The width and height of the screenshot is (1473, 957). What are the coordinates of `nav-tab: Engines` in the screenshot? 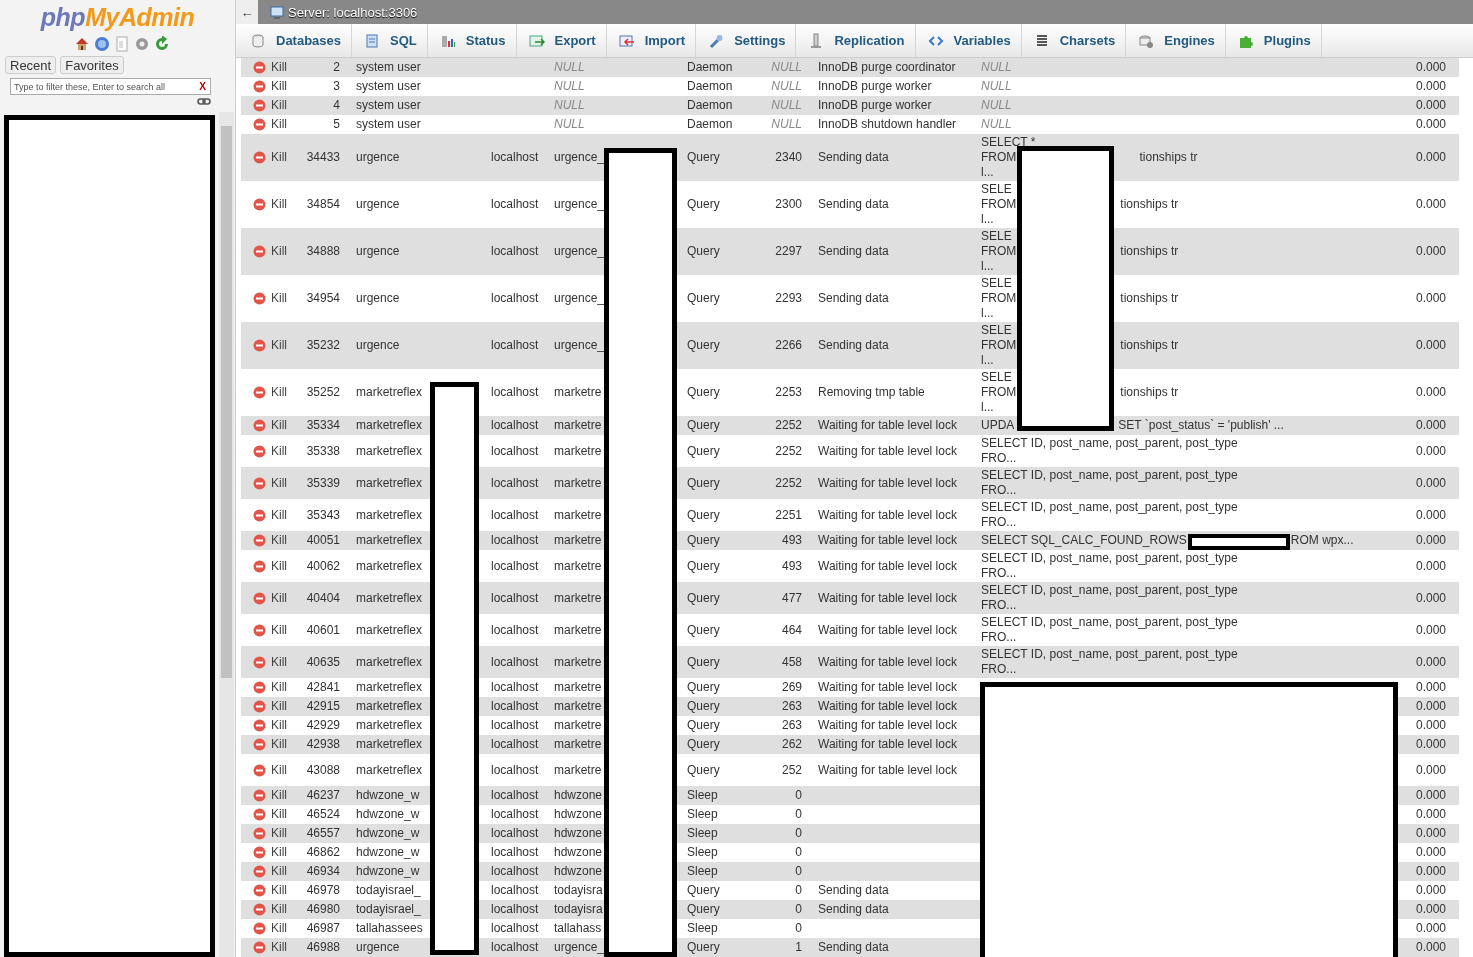 It's located at (1176, 40).